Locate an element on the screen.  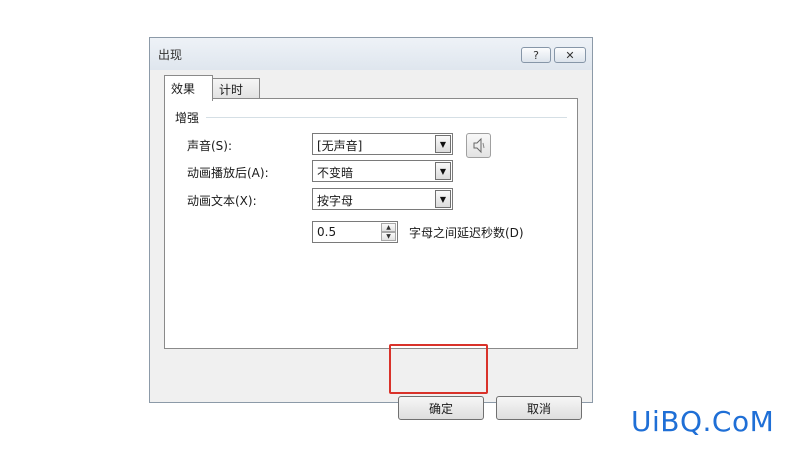
group-divider is located at coordinates (386, 117).